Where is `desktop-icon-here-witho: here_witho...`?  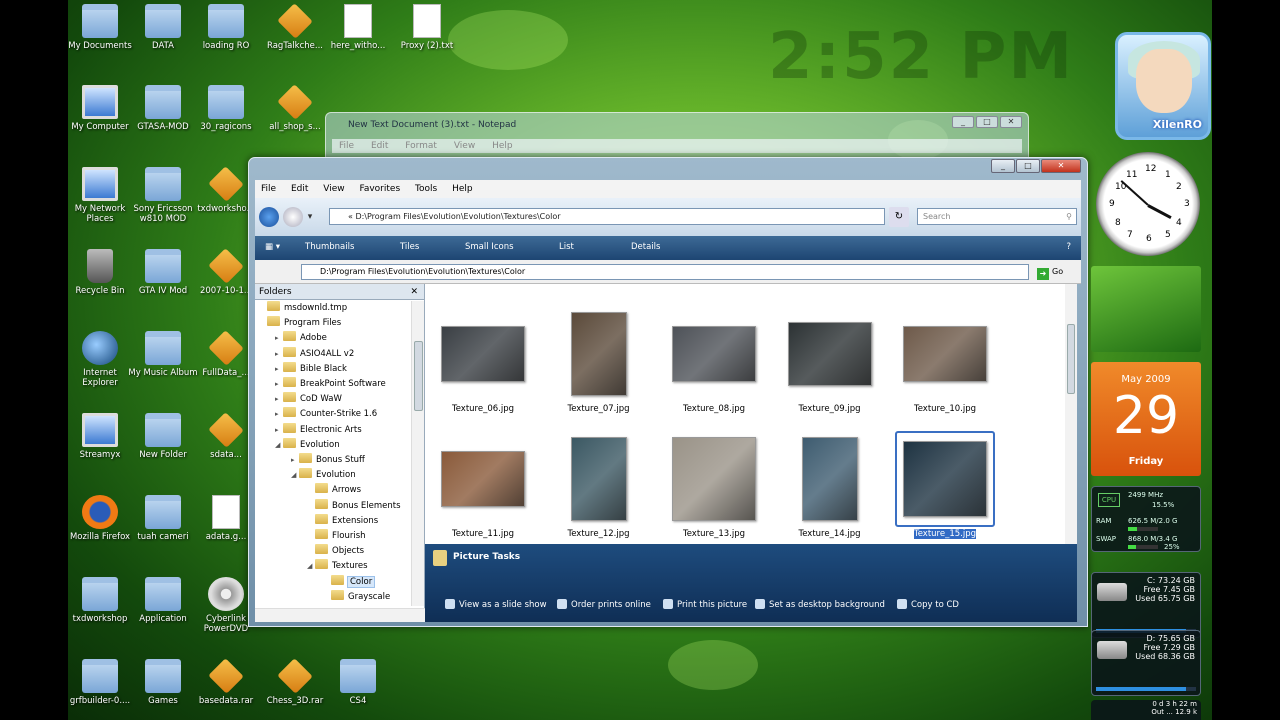 desktop-icon-here-witho: here_witho... is located at coordinates (358, 27).